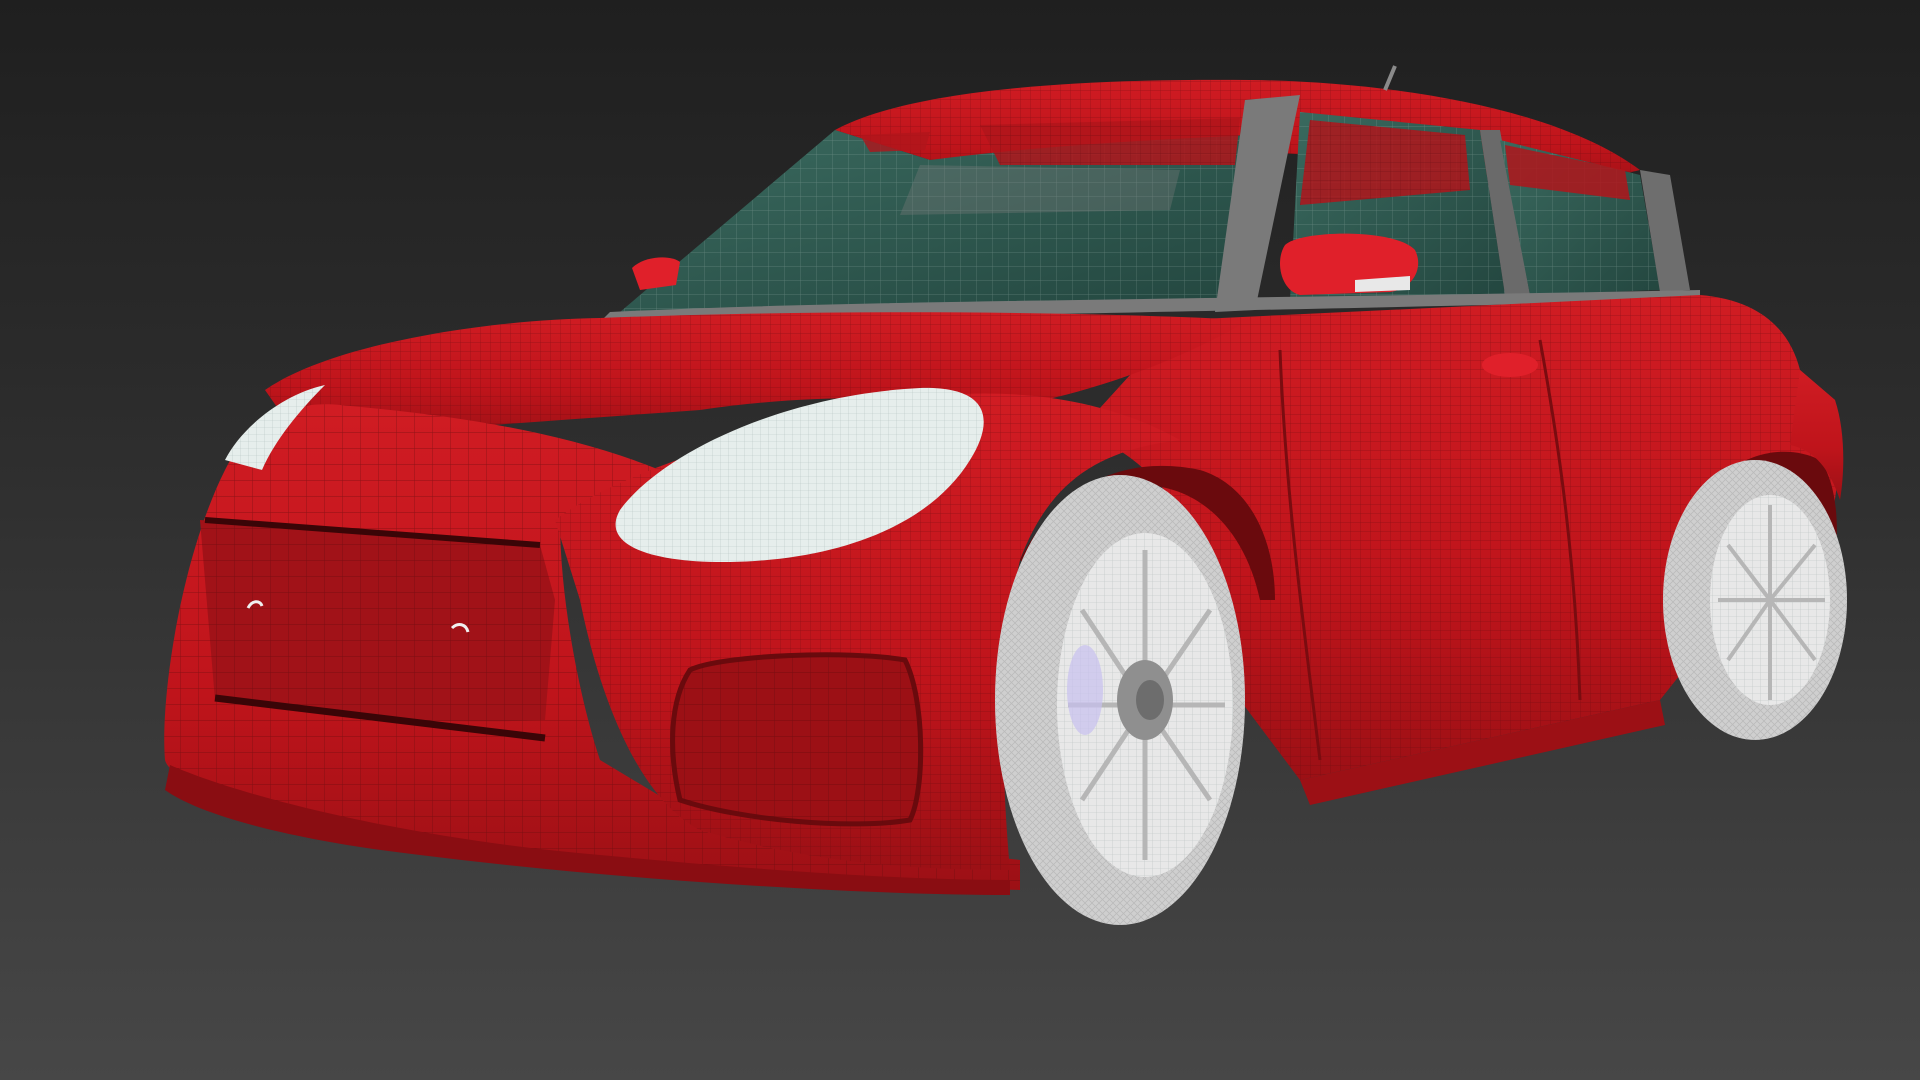 This screenshot has height=1080, width=1920. I want to click on side-mirror, so click(1349, 264).